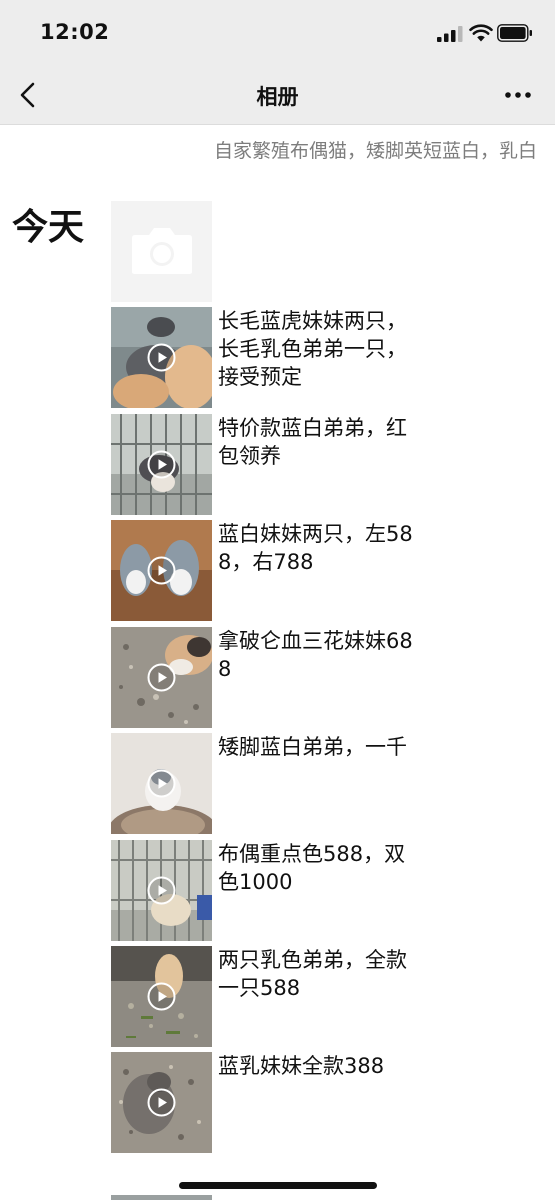 Image resolution: width=555 pixels, height=1200 pixels. Describe the element at coordinates (312, 349) in the screenshot. I see `post-caption: 长毛蓝虎妹妹两只，长毛乳色弟弟一只，接受预定` at that location.